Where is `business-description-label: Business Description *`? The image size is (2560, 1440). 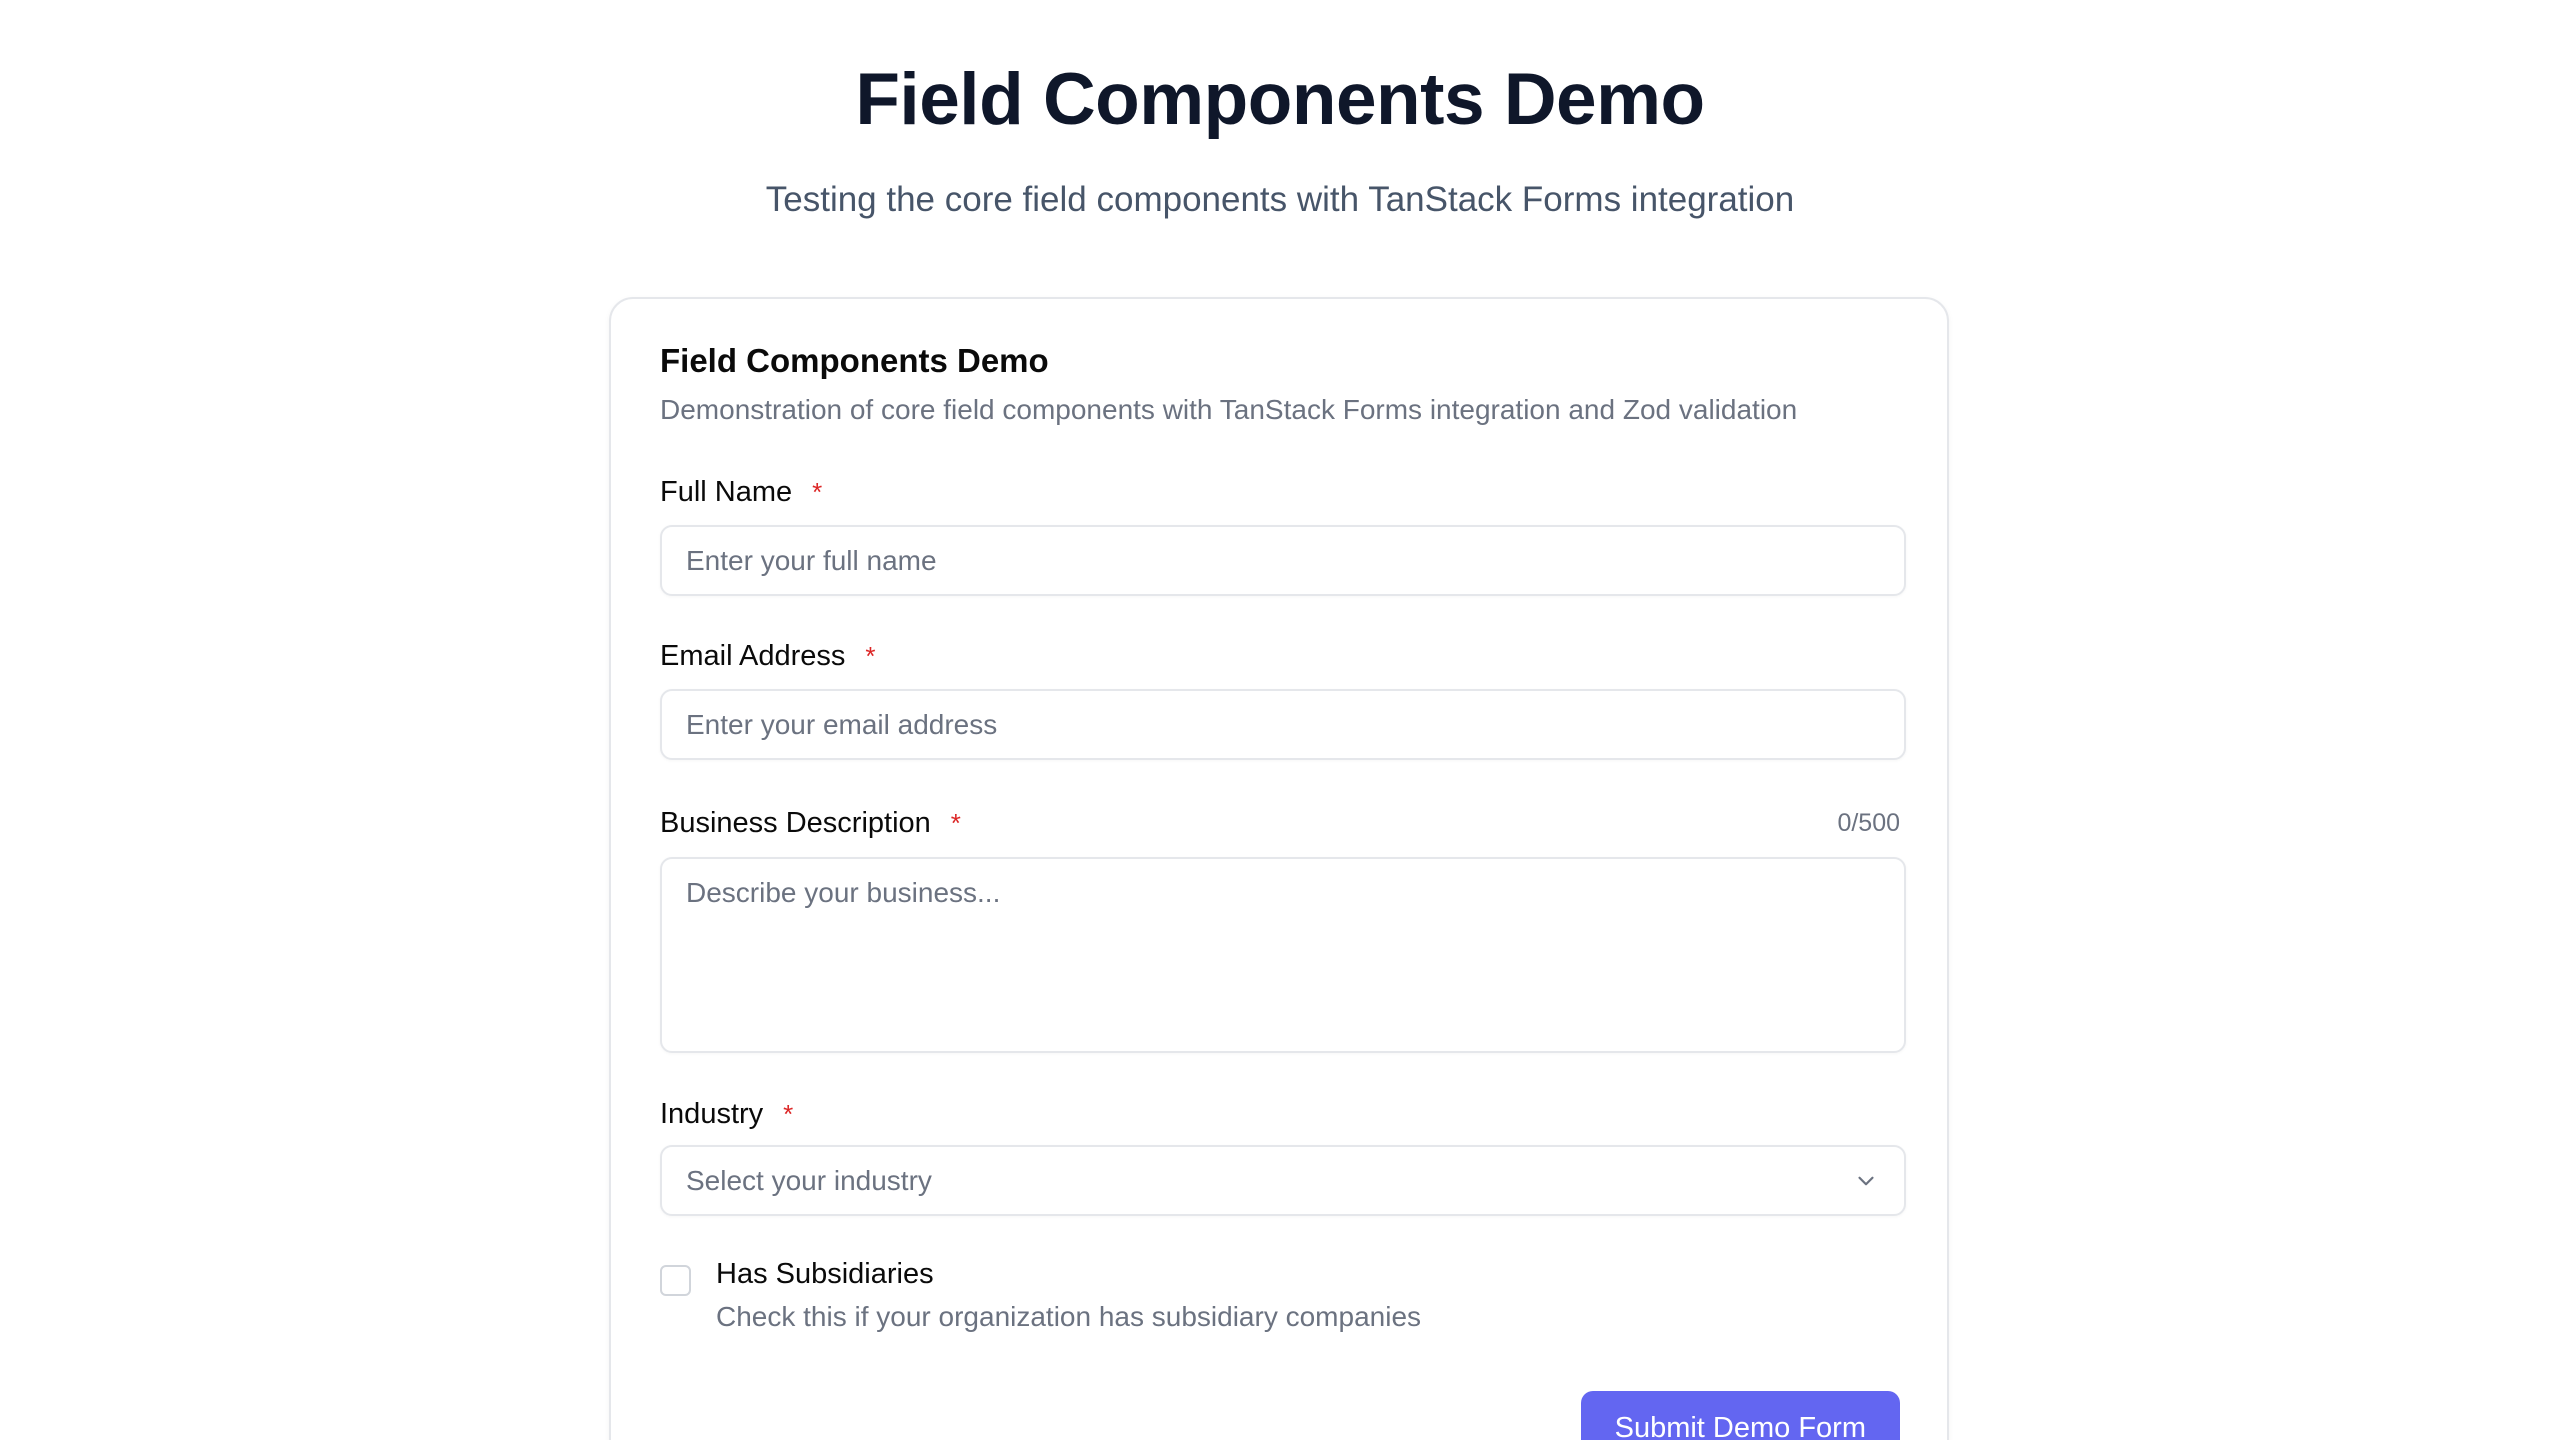
business-description-label: Business Description * is located at coordinates (810, 823).